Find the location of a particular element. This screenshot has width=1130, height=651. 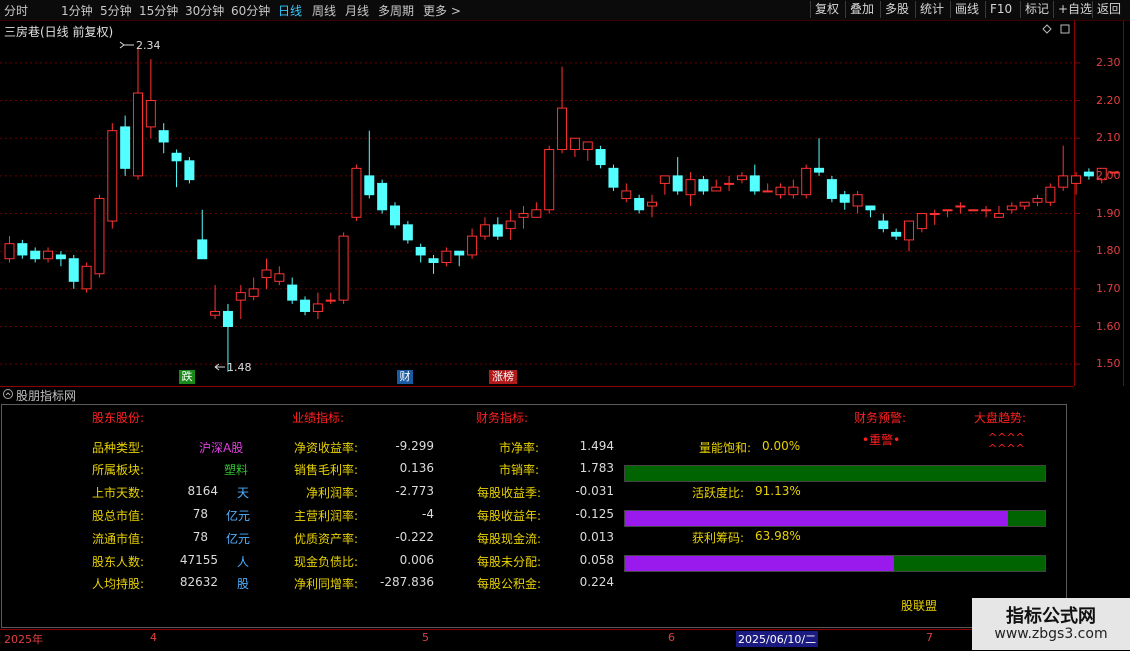

adjust-button: 复权 is located at coordinates (826, 9).